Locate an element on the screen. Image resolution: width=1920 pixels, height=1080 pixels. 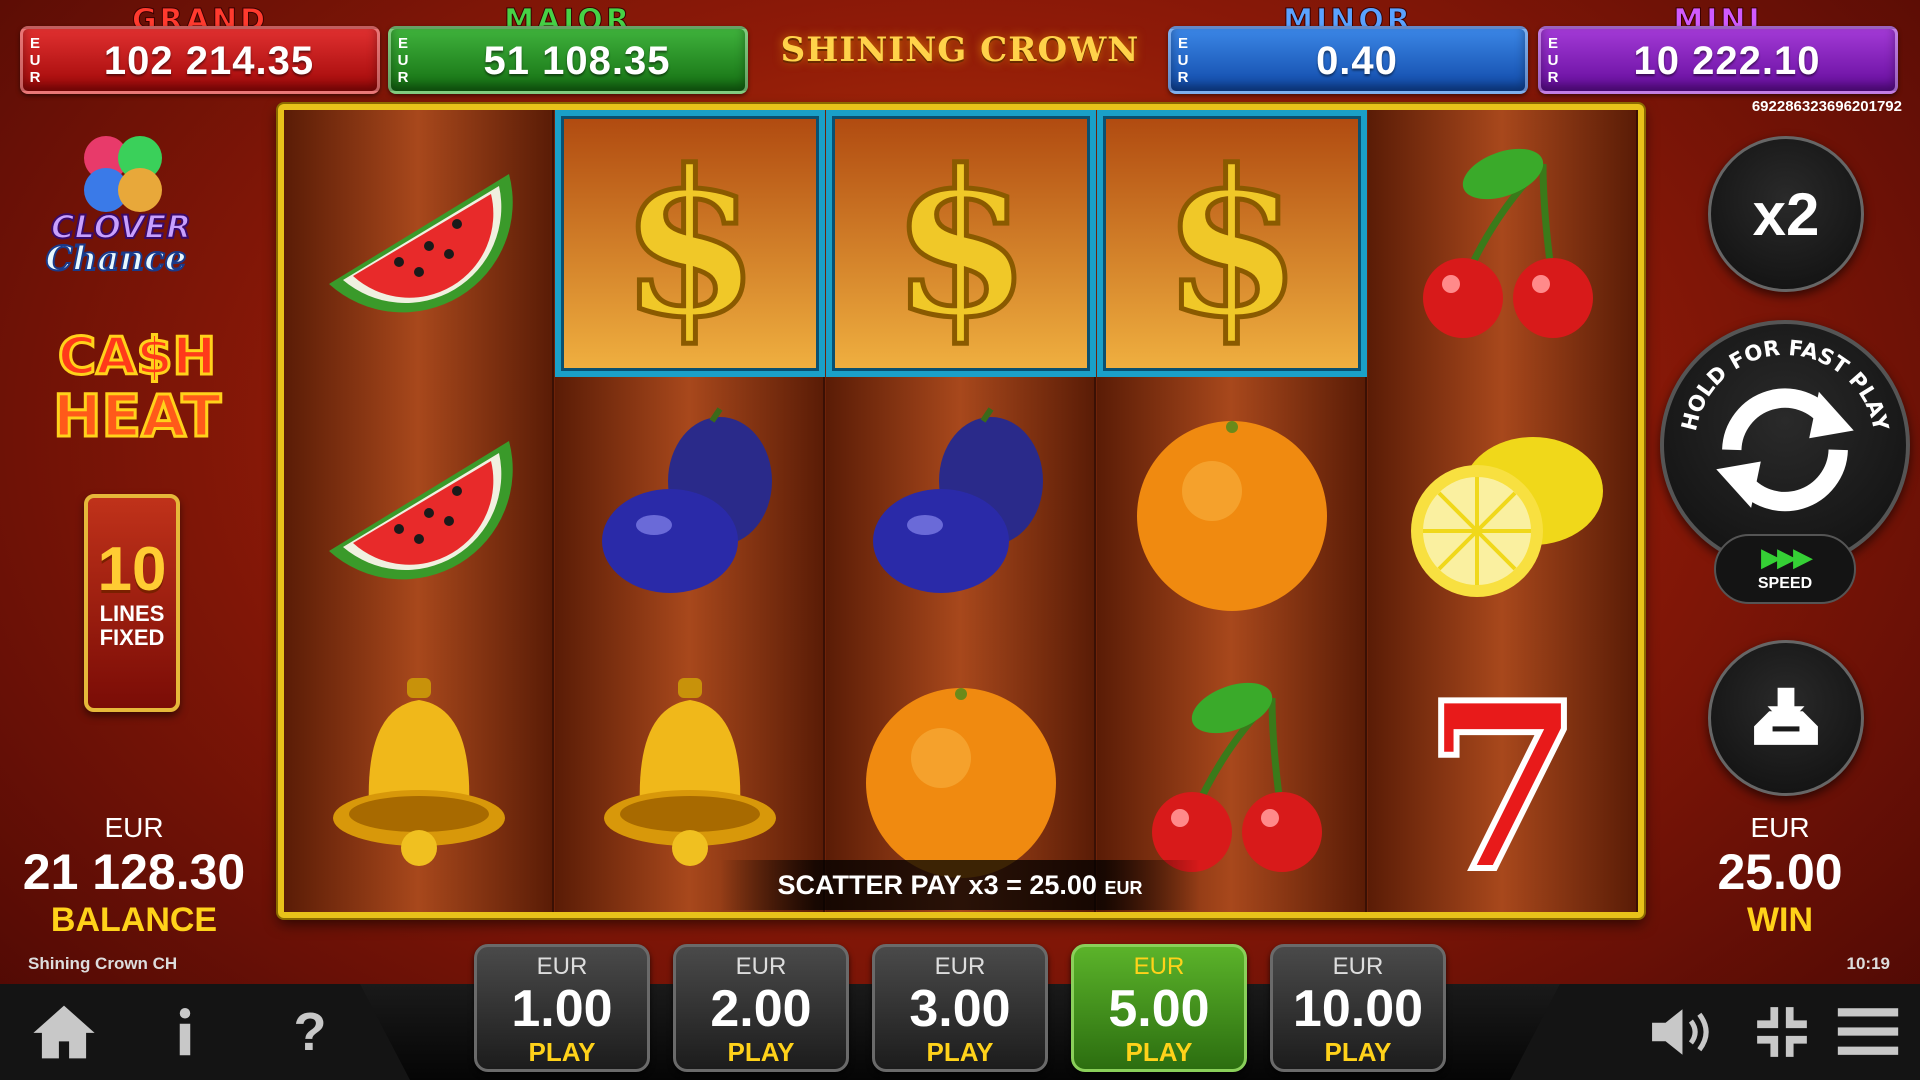
balance-value: 21 128.30 is located at coordinates (134, 872).